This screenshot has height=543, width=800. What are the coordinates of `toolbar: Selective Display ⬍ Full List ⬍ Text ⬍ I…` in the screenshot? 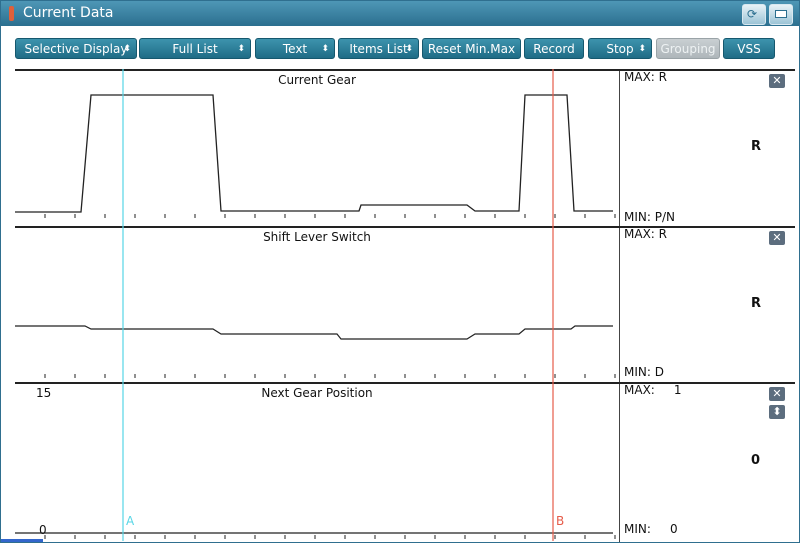 It's located at (400, 48).